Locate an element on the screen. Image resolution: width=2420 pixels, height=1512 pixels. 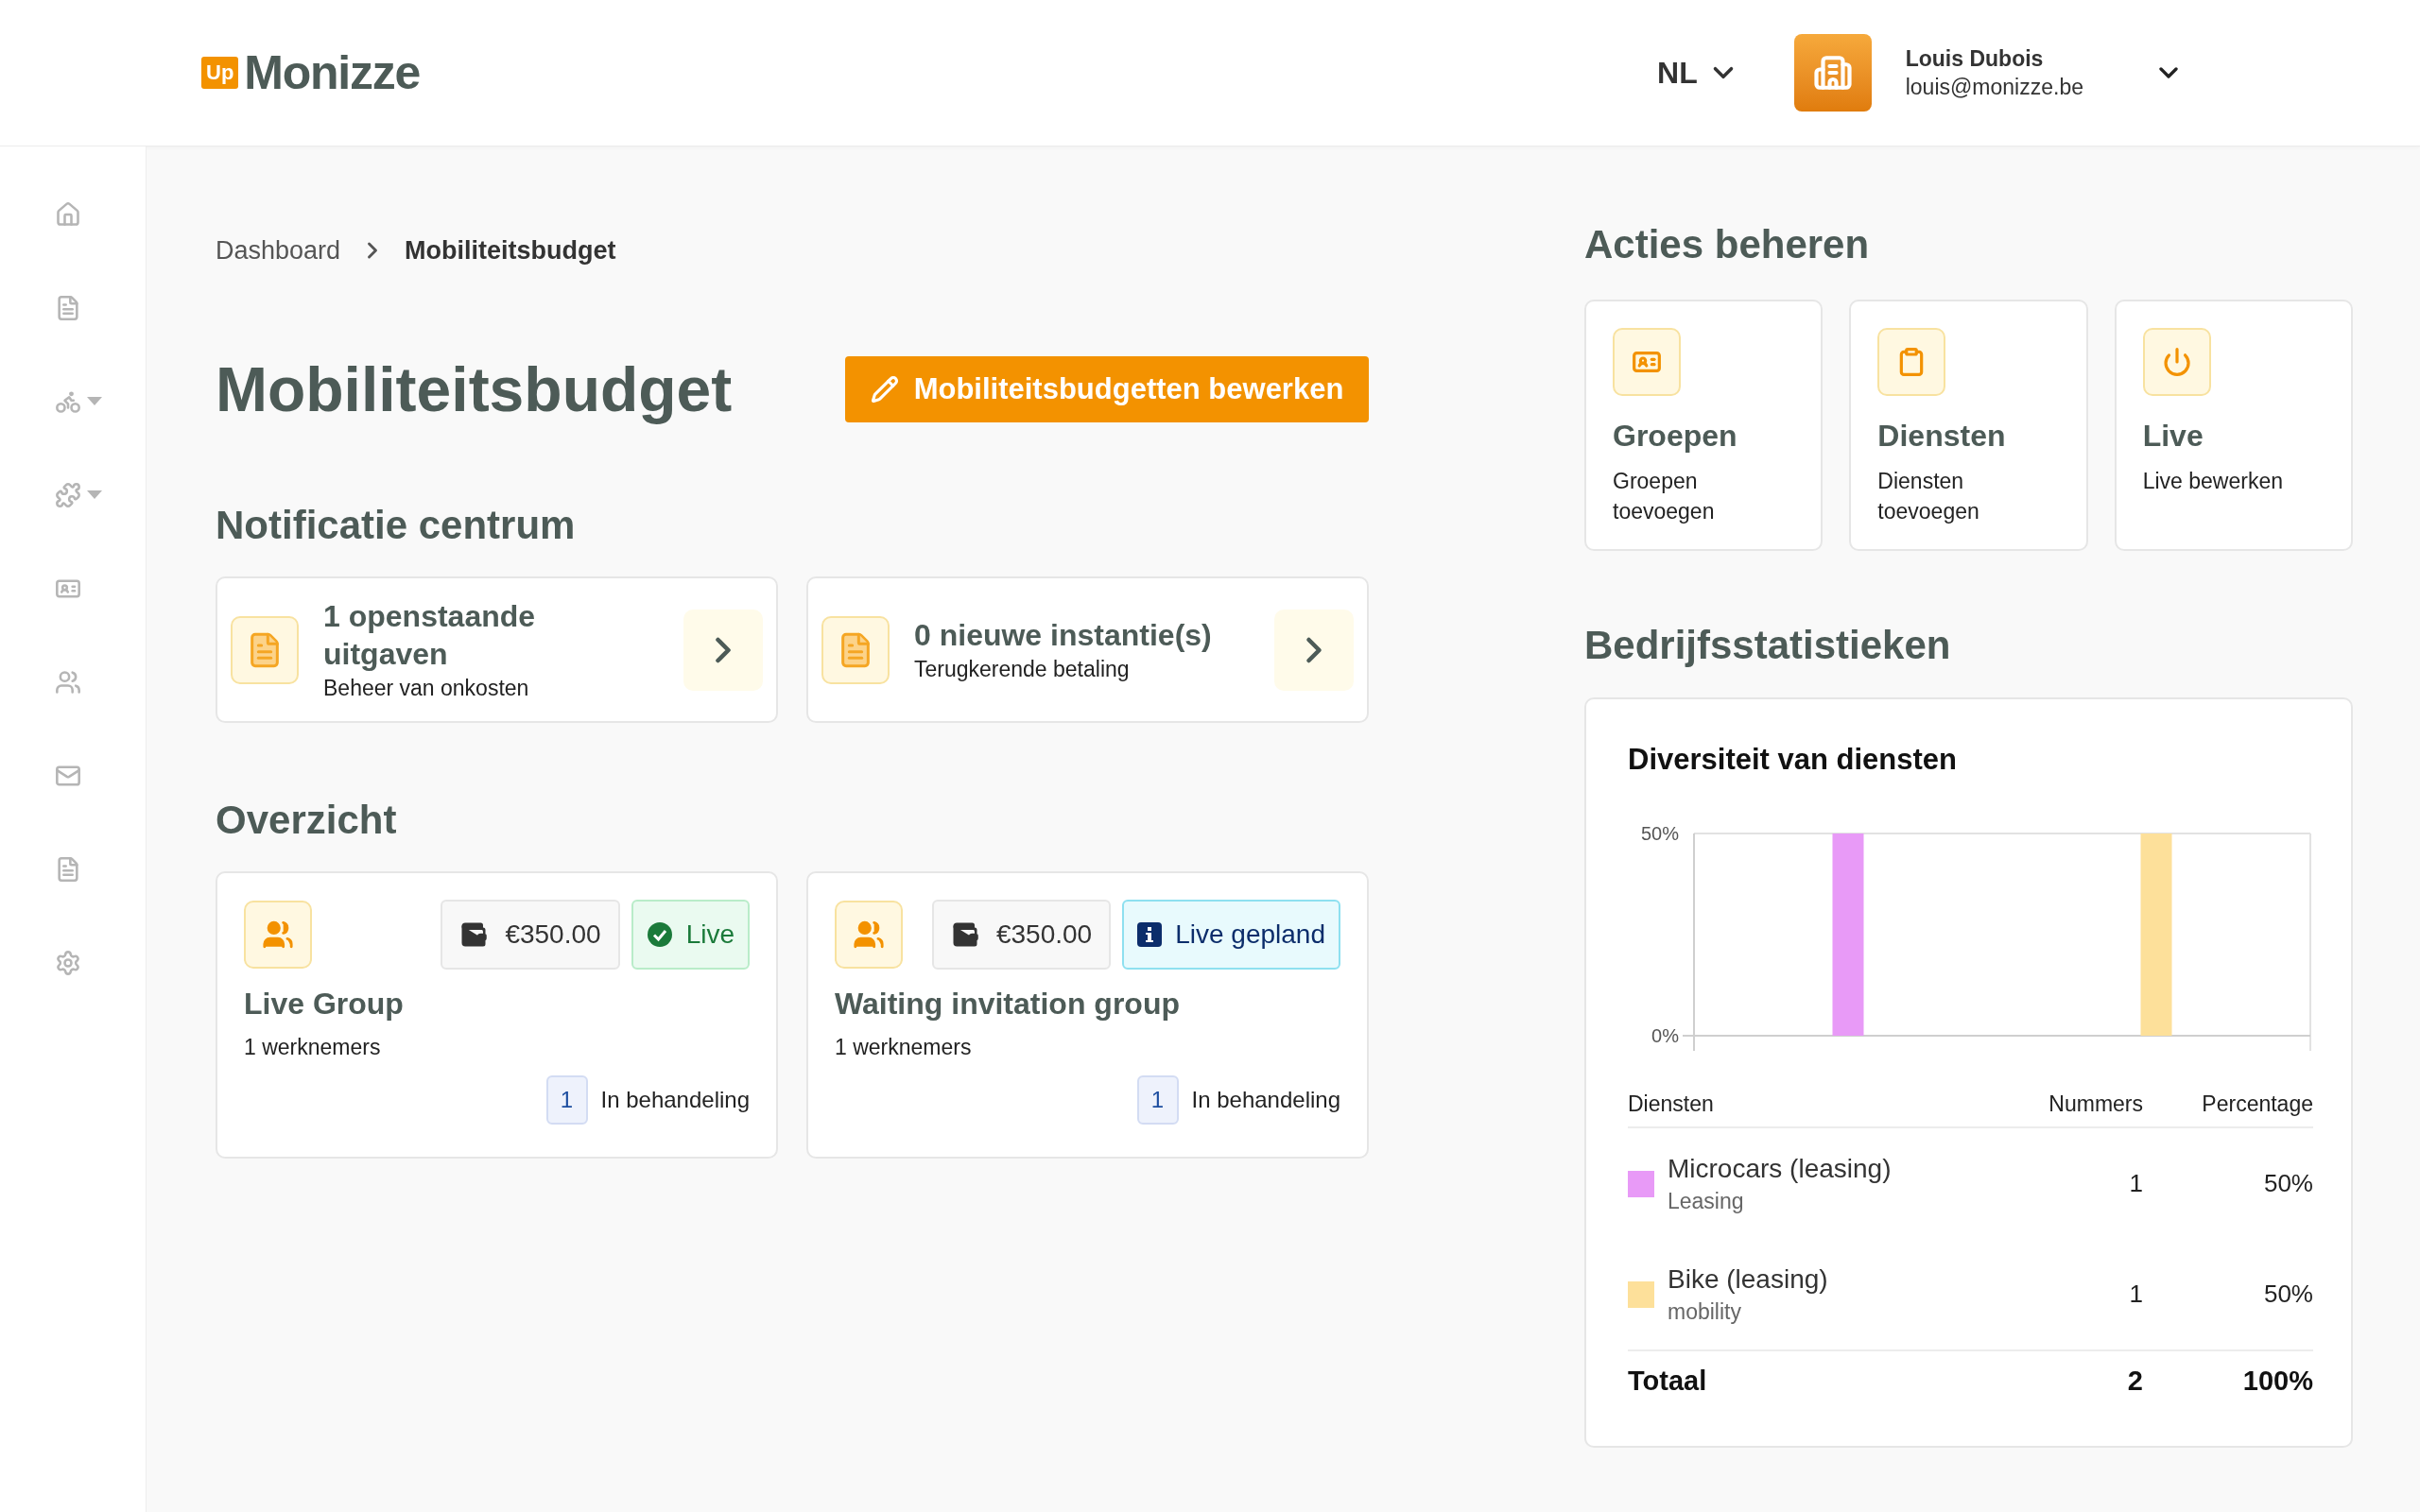
column-header: Nummers is located at coordinates (2096, 1104).